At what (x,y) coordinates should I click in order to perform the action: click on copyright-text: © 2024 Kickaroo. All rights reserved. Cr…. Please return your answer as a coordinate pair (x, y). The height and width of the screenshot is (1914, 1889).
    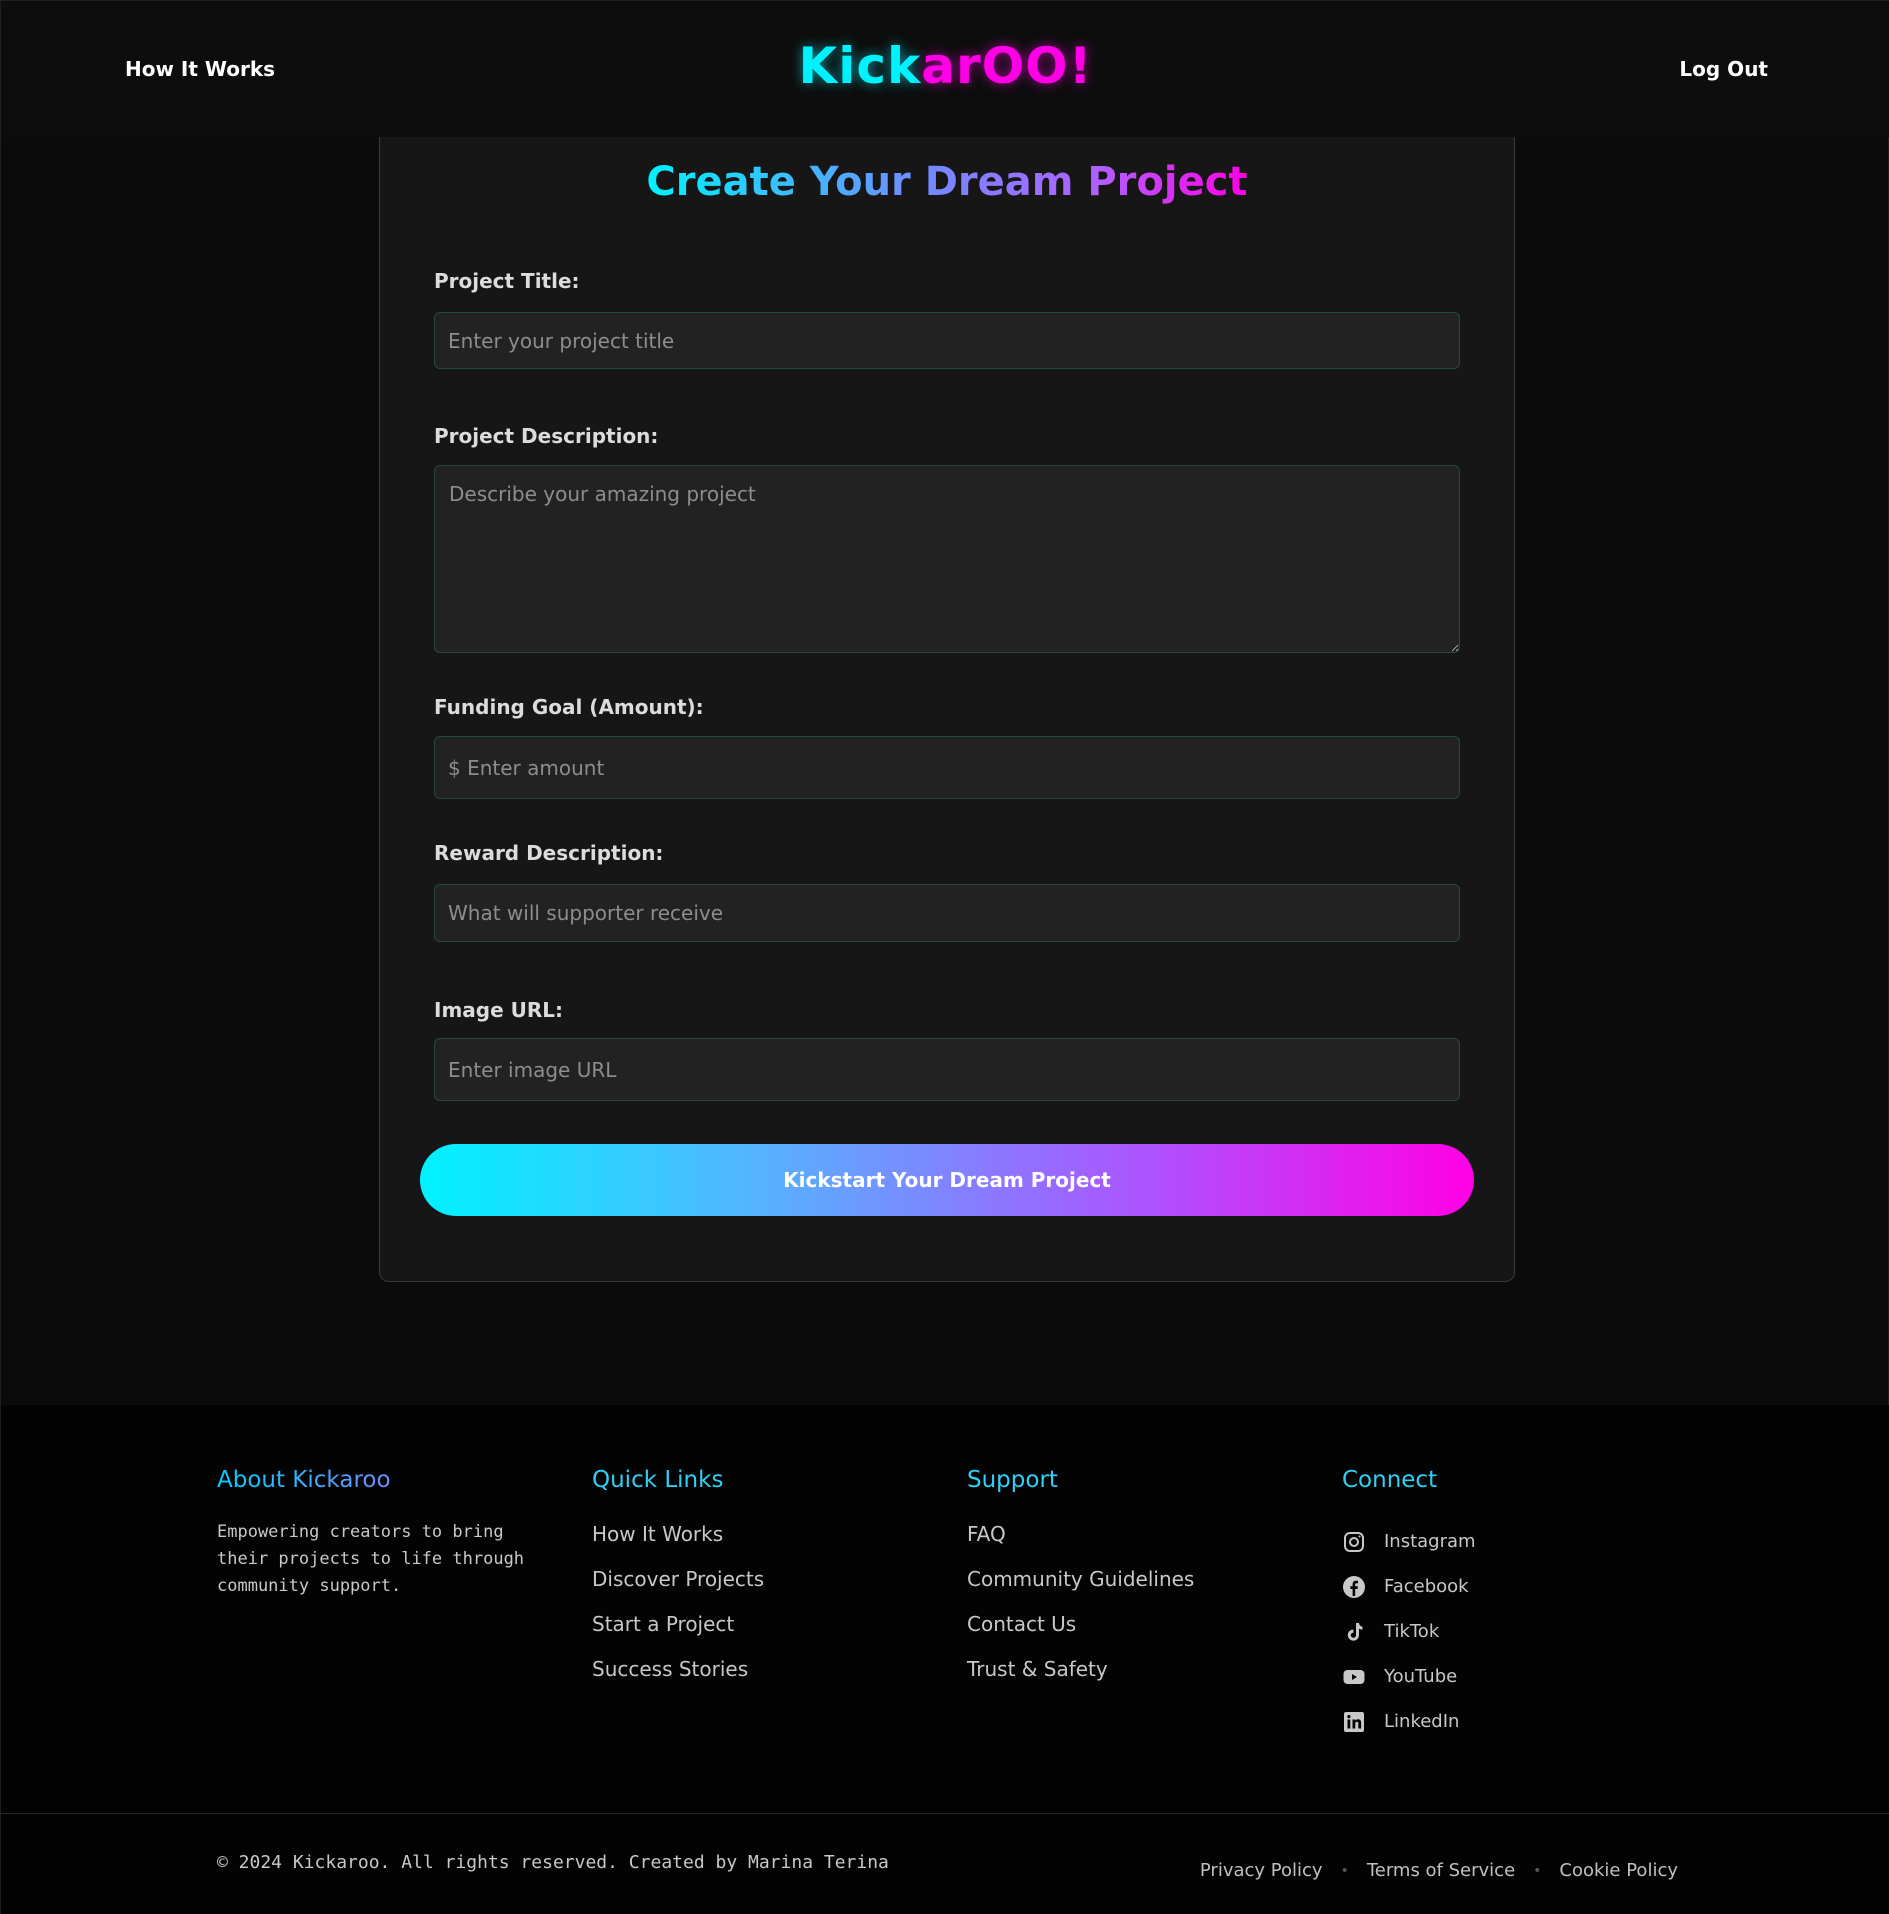
    Looking at the image, I should click on (553, 1862).